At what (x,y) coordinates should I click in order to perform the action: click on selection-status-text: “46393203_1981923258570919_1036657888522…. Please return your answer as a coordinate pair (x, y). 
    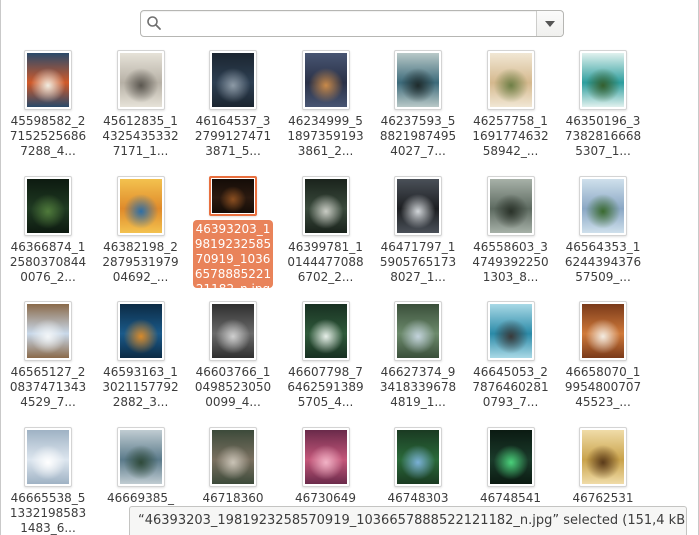
    Looking at the image, I should click on (412, 520).